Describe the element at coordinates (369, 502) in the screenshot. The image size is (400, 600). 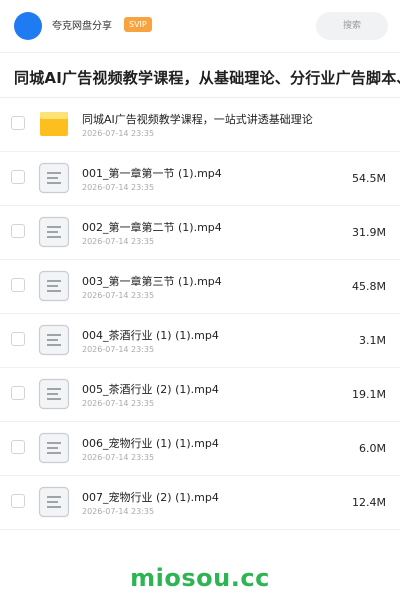
I see `file-size: 12.4M` at that location.